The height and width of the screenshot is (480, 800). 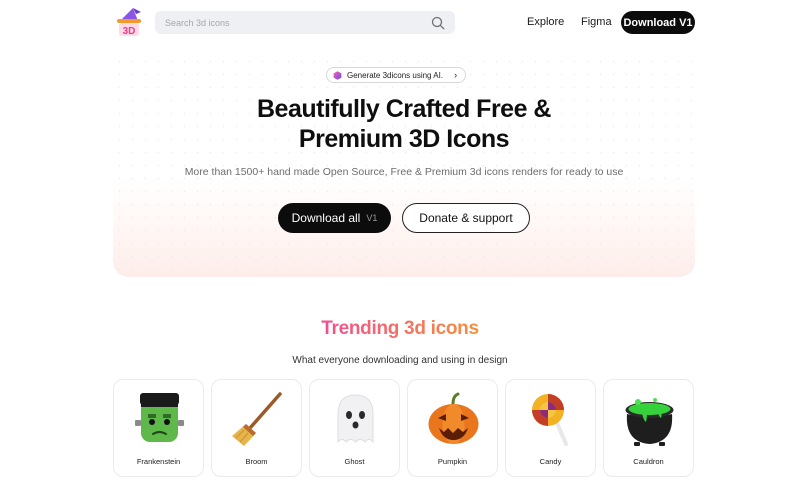 I want to click on search-bar, so click(x=305, y=22).